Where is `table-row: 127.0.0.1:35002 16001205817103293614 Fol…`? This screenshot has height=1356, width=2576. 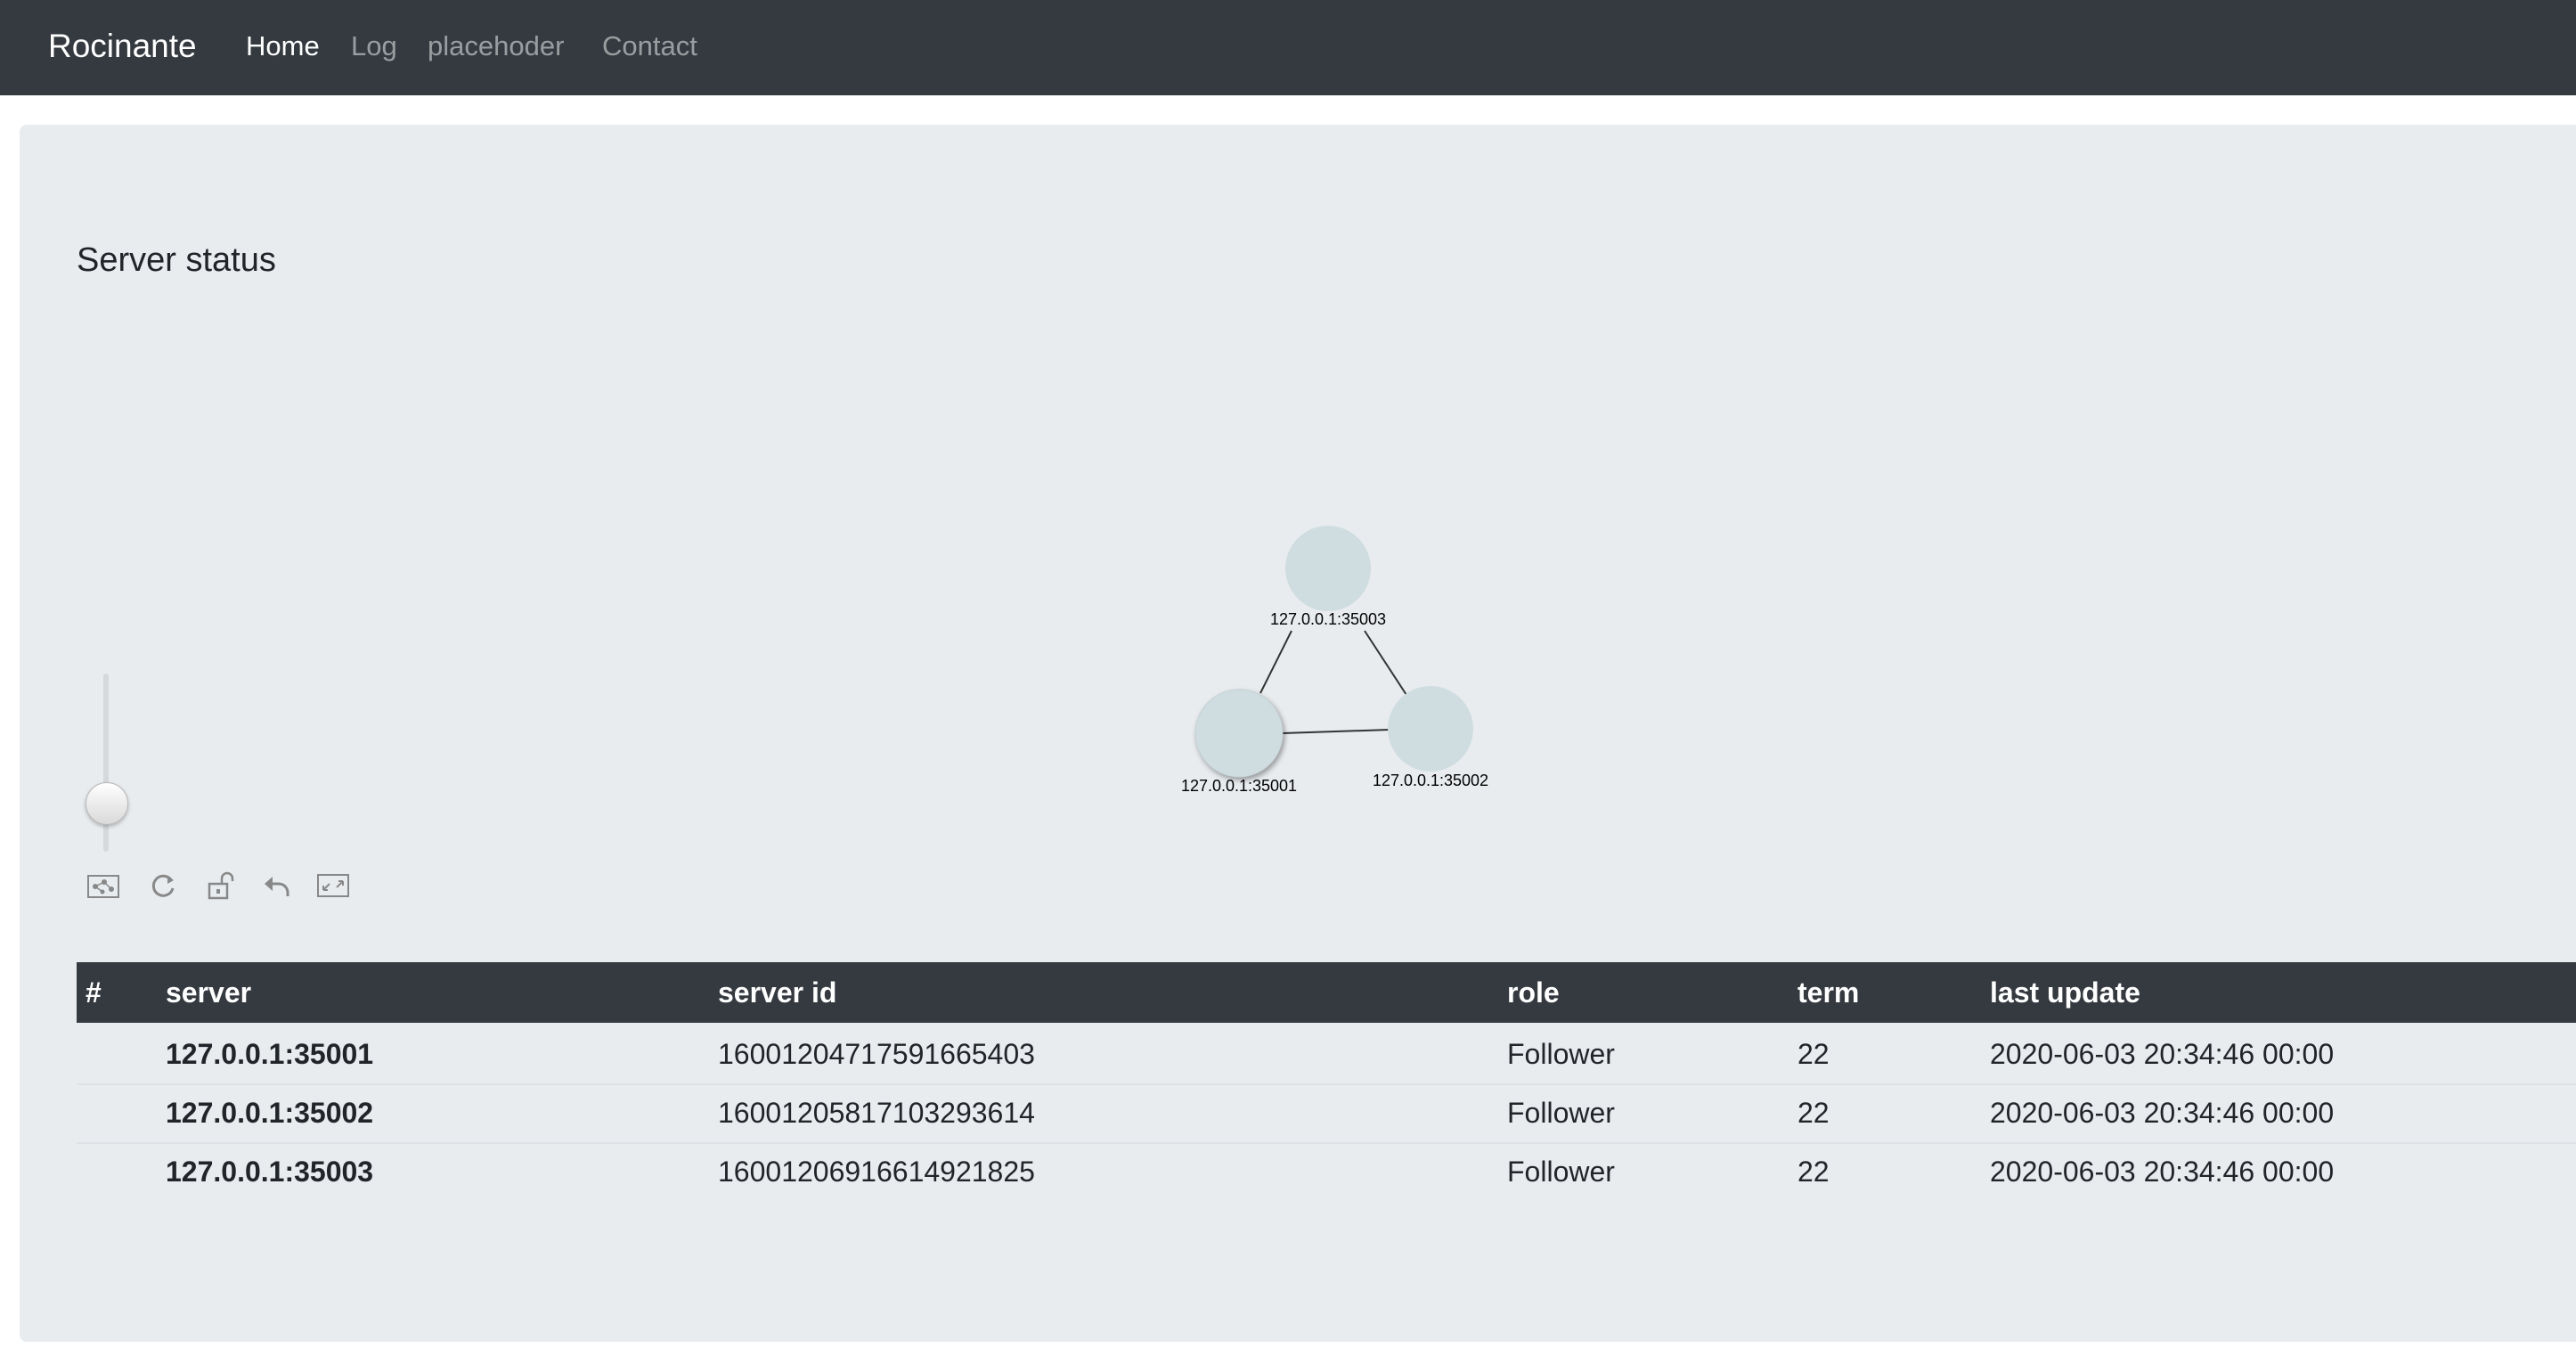
table-row: 127.0.0.1:35002 16001205817103293614 Fol… is located at coordinates (1326, 1113).